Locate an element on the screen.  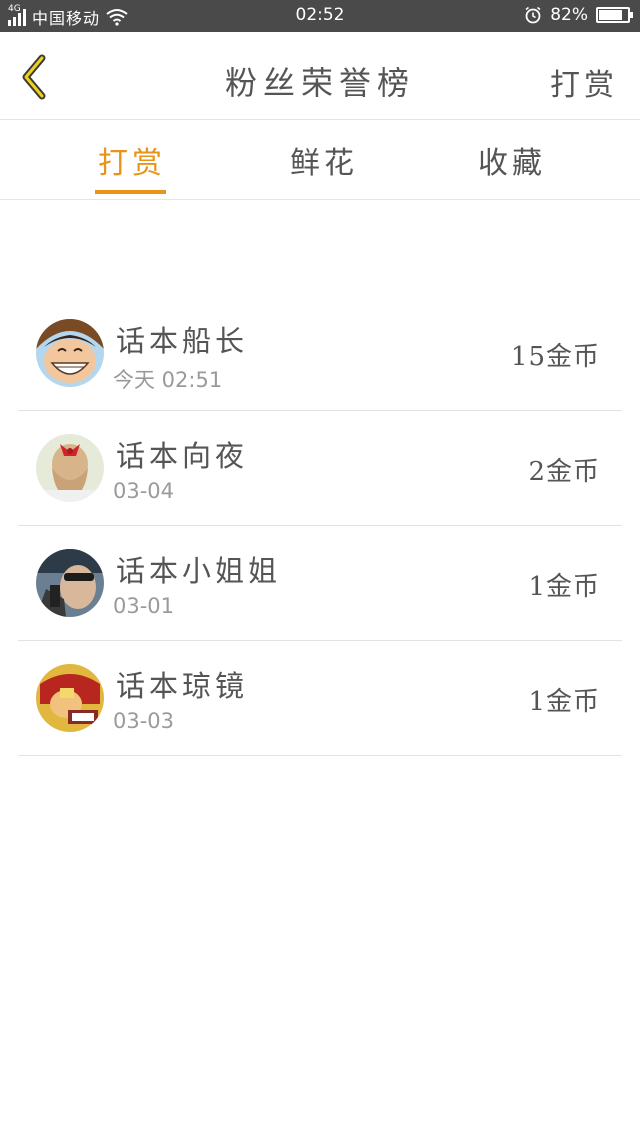
reward-button: 打赏 is located at coordinates (584, 82).